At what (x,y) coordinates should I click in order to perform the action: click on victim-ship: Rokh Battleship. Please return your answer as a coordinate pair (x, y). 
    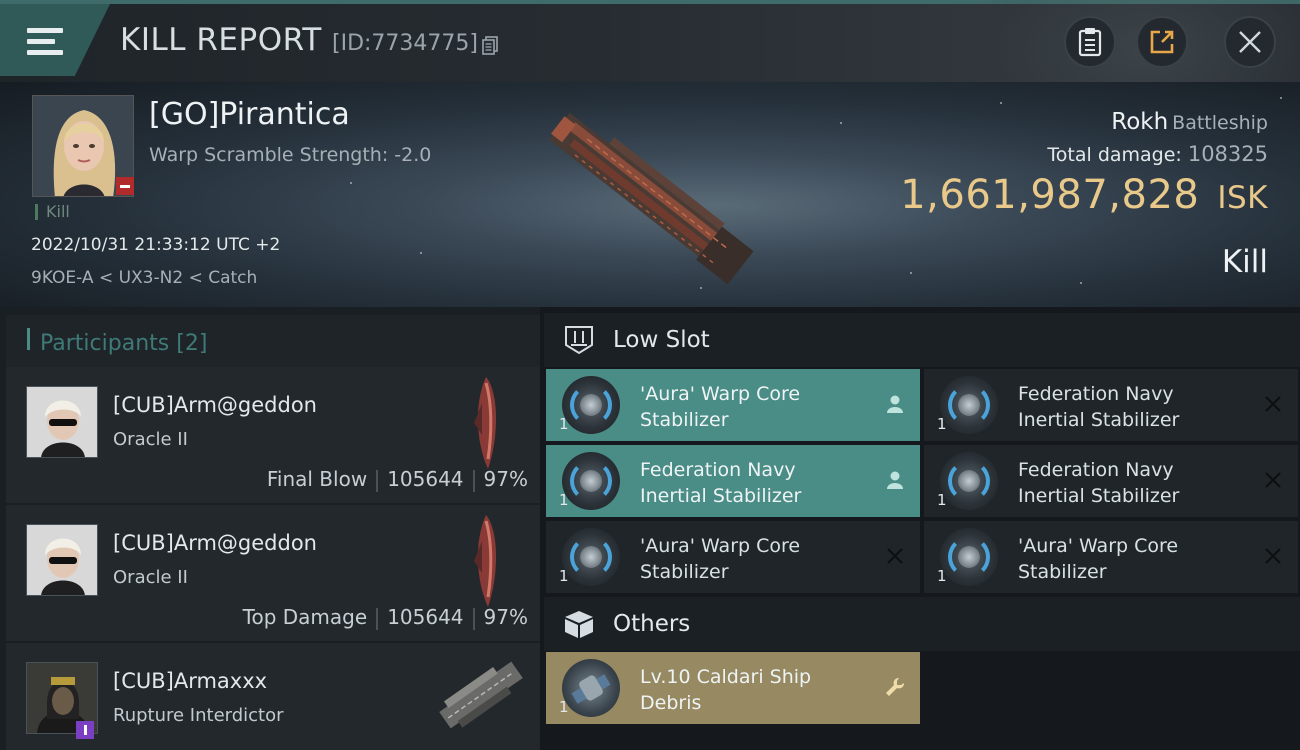
    Looking at the image, I should click on (1189, 122).